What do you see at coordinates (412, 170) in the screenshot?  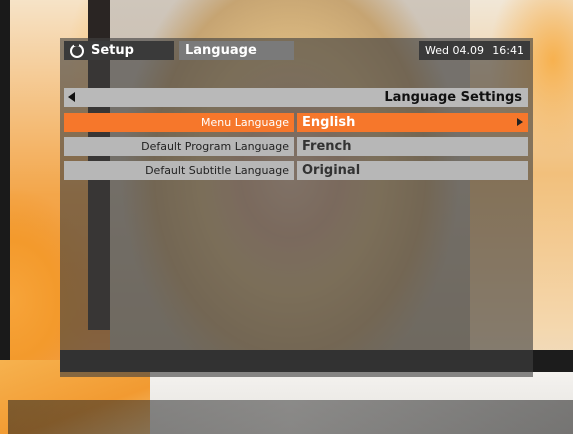 I see `setting-value: Original` at bounding box center [412, 170].